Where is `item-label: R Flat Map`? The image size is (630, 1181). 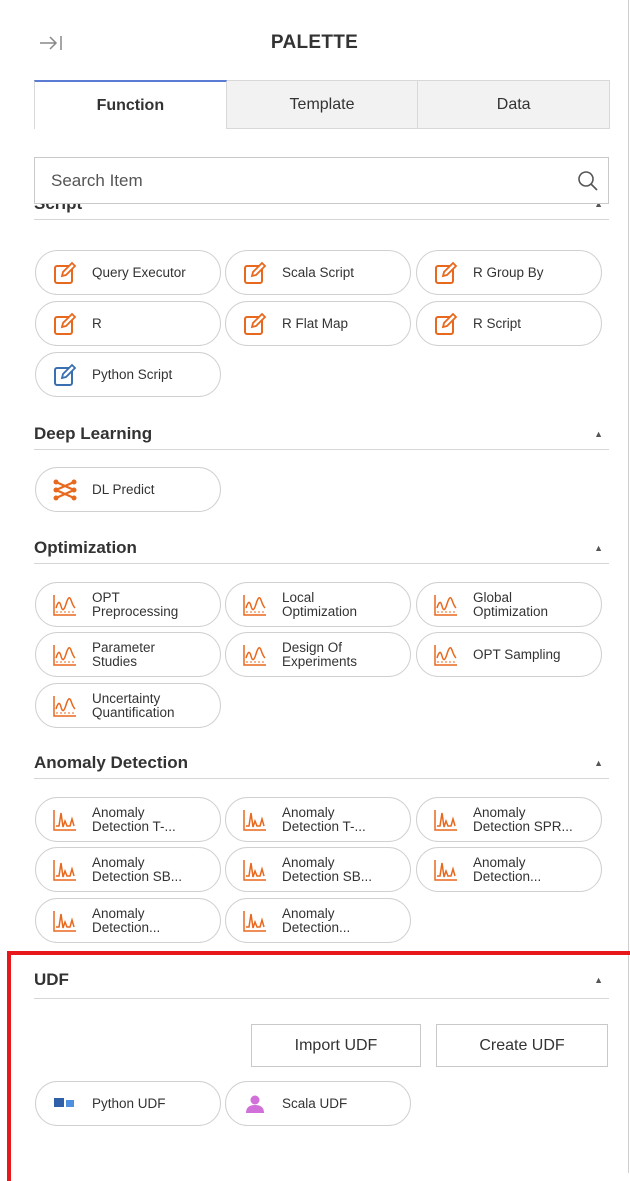
item-label: R Flat Map is located at coordinates (315, 323).